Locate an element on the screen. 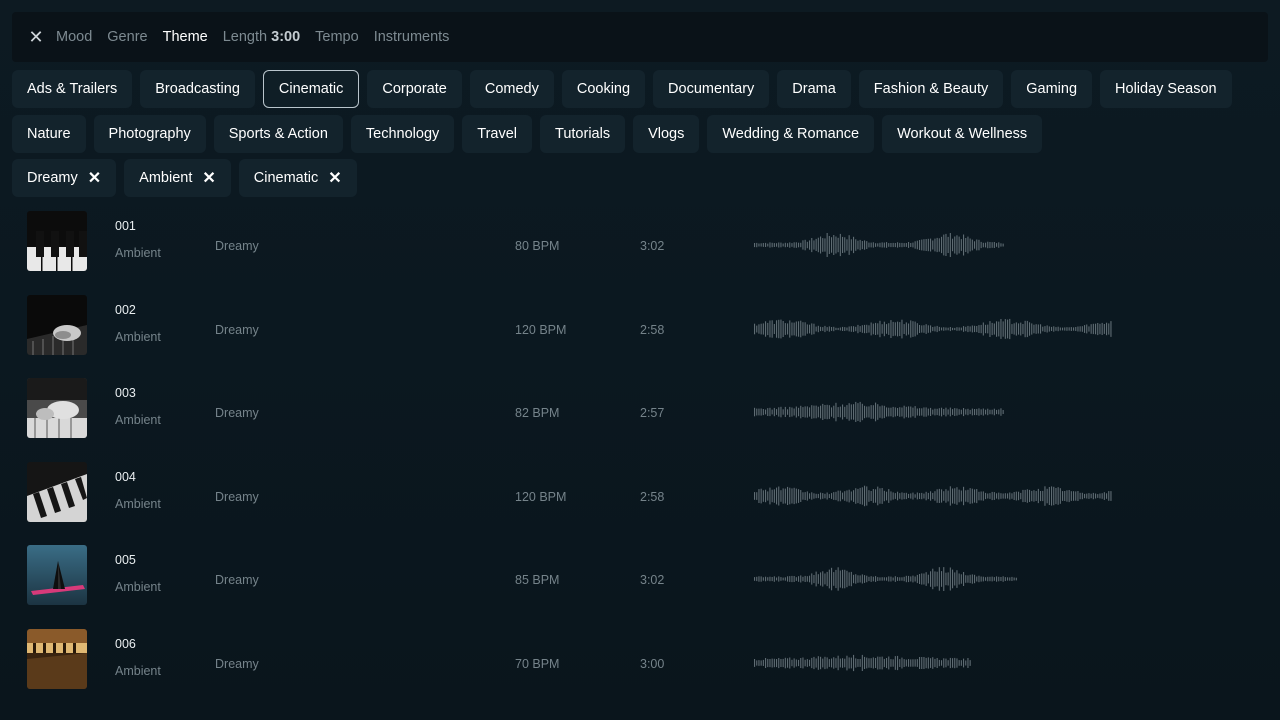 The image size is (1280, 720). track-genre: Ambient is located at coordinates (138, 503).